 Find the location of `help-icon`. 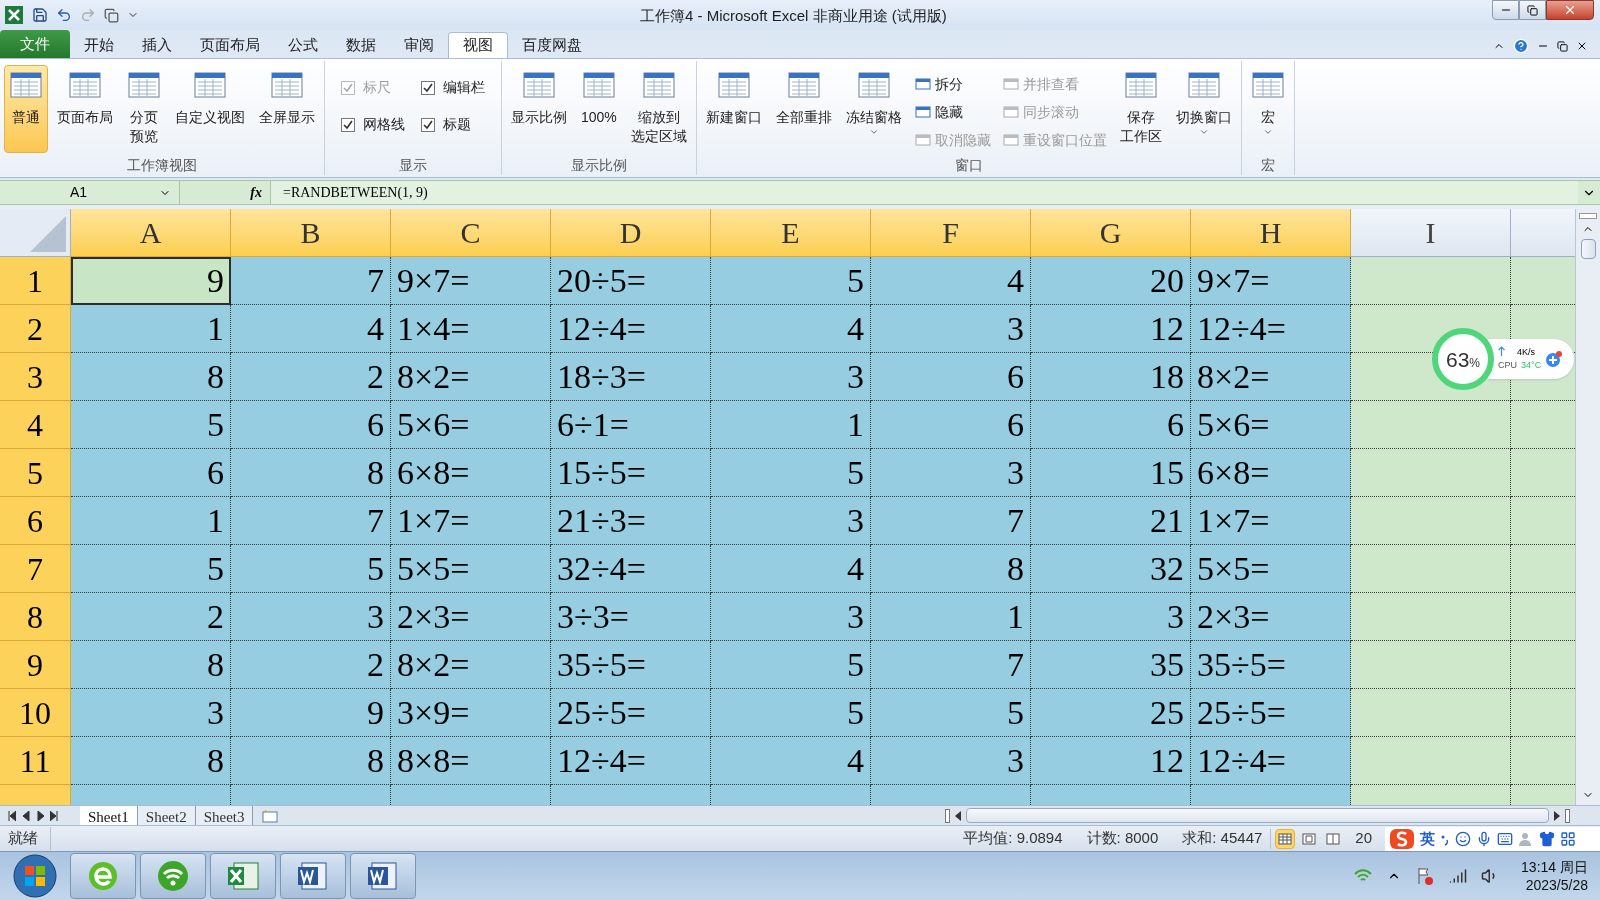

help-icon is located at coordinates (1521, 46).